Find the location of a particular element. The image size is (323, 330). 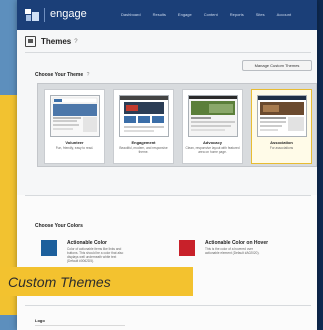

theme-preview-advocacy is located at coordinates (213, 116).